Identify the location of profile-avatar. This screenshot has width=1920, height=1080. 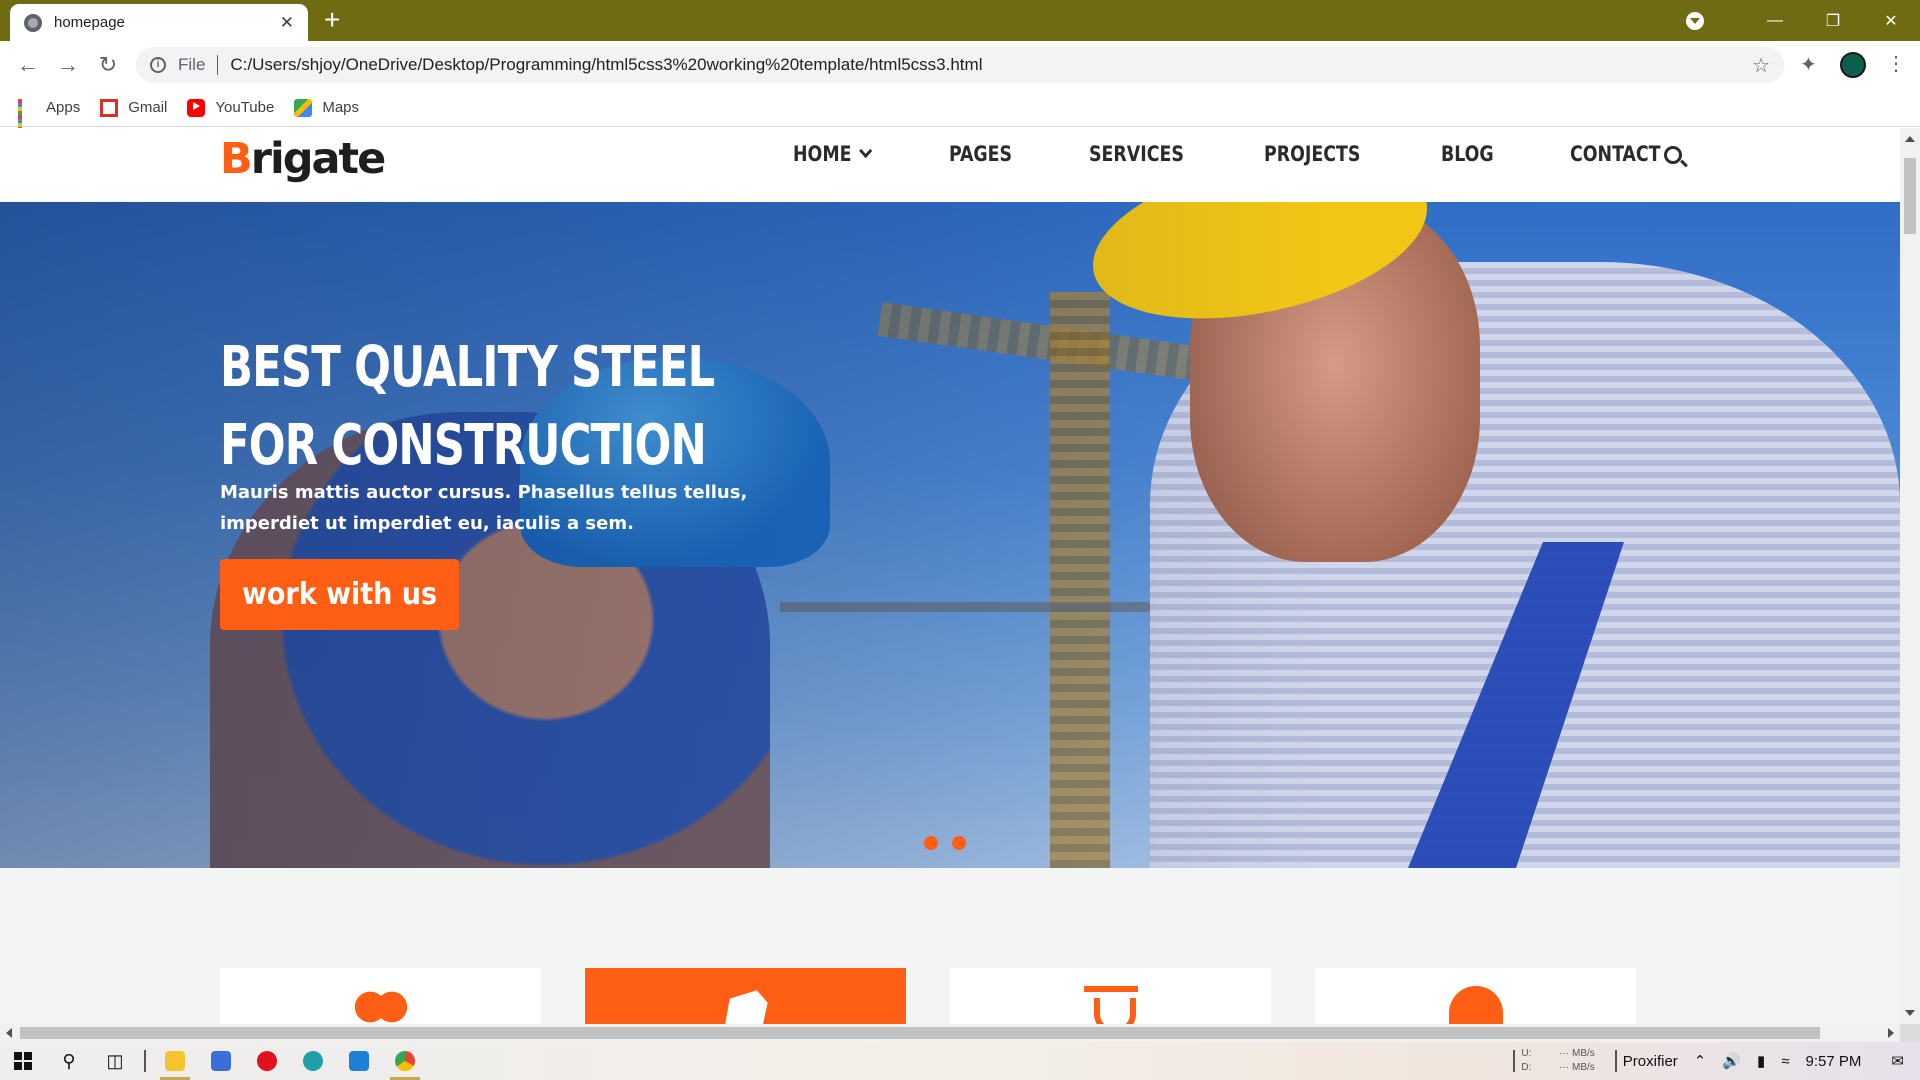
(1853, 65).